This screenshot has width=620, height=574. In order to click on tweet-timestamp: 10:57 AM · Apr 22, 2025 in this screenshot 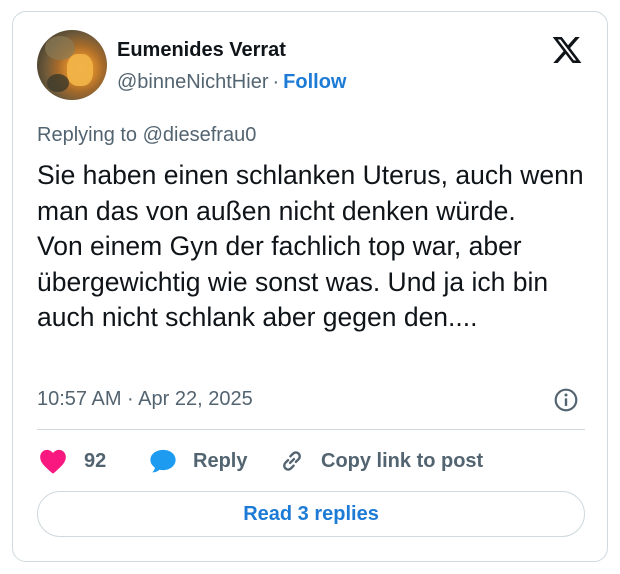, I will do `click(145, 399)`.